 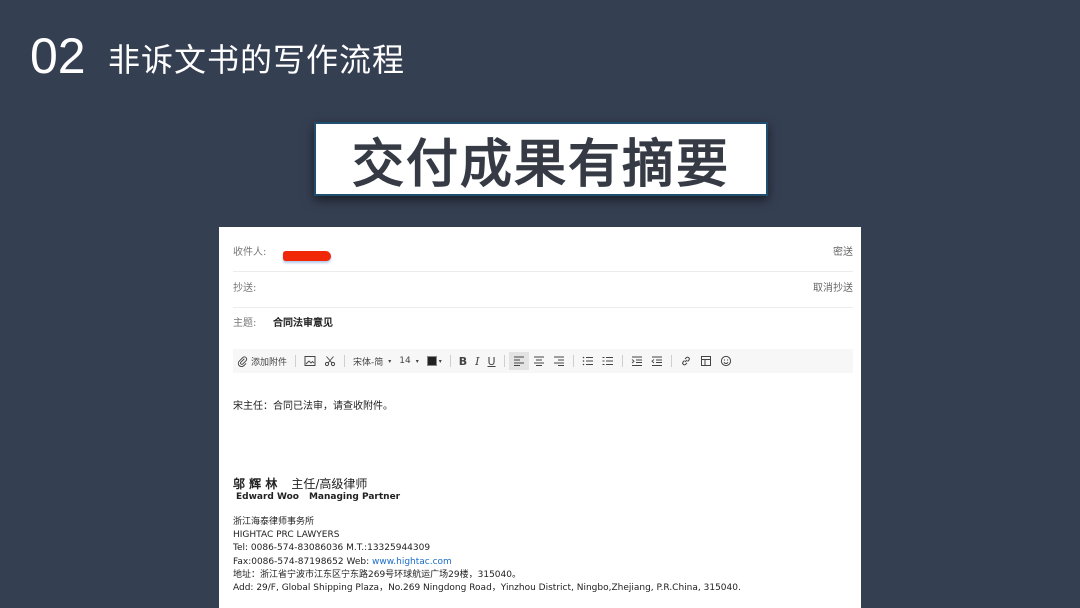 I want to click on indent-icon, so click(x=636, y=361).